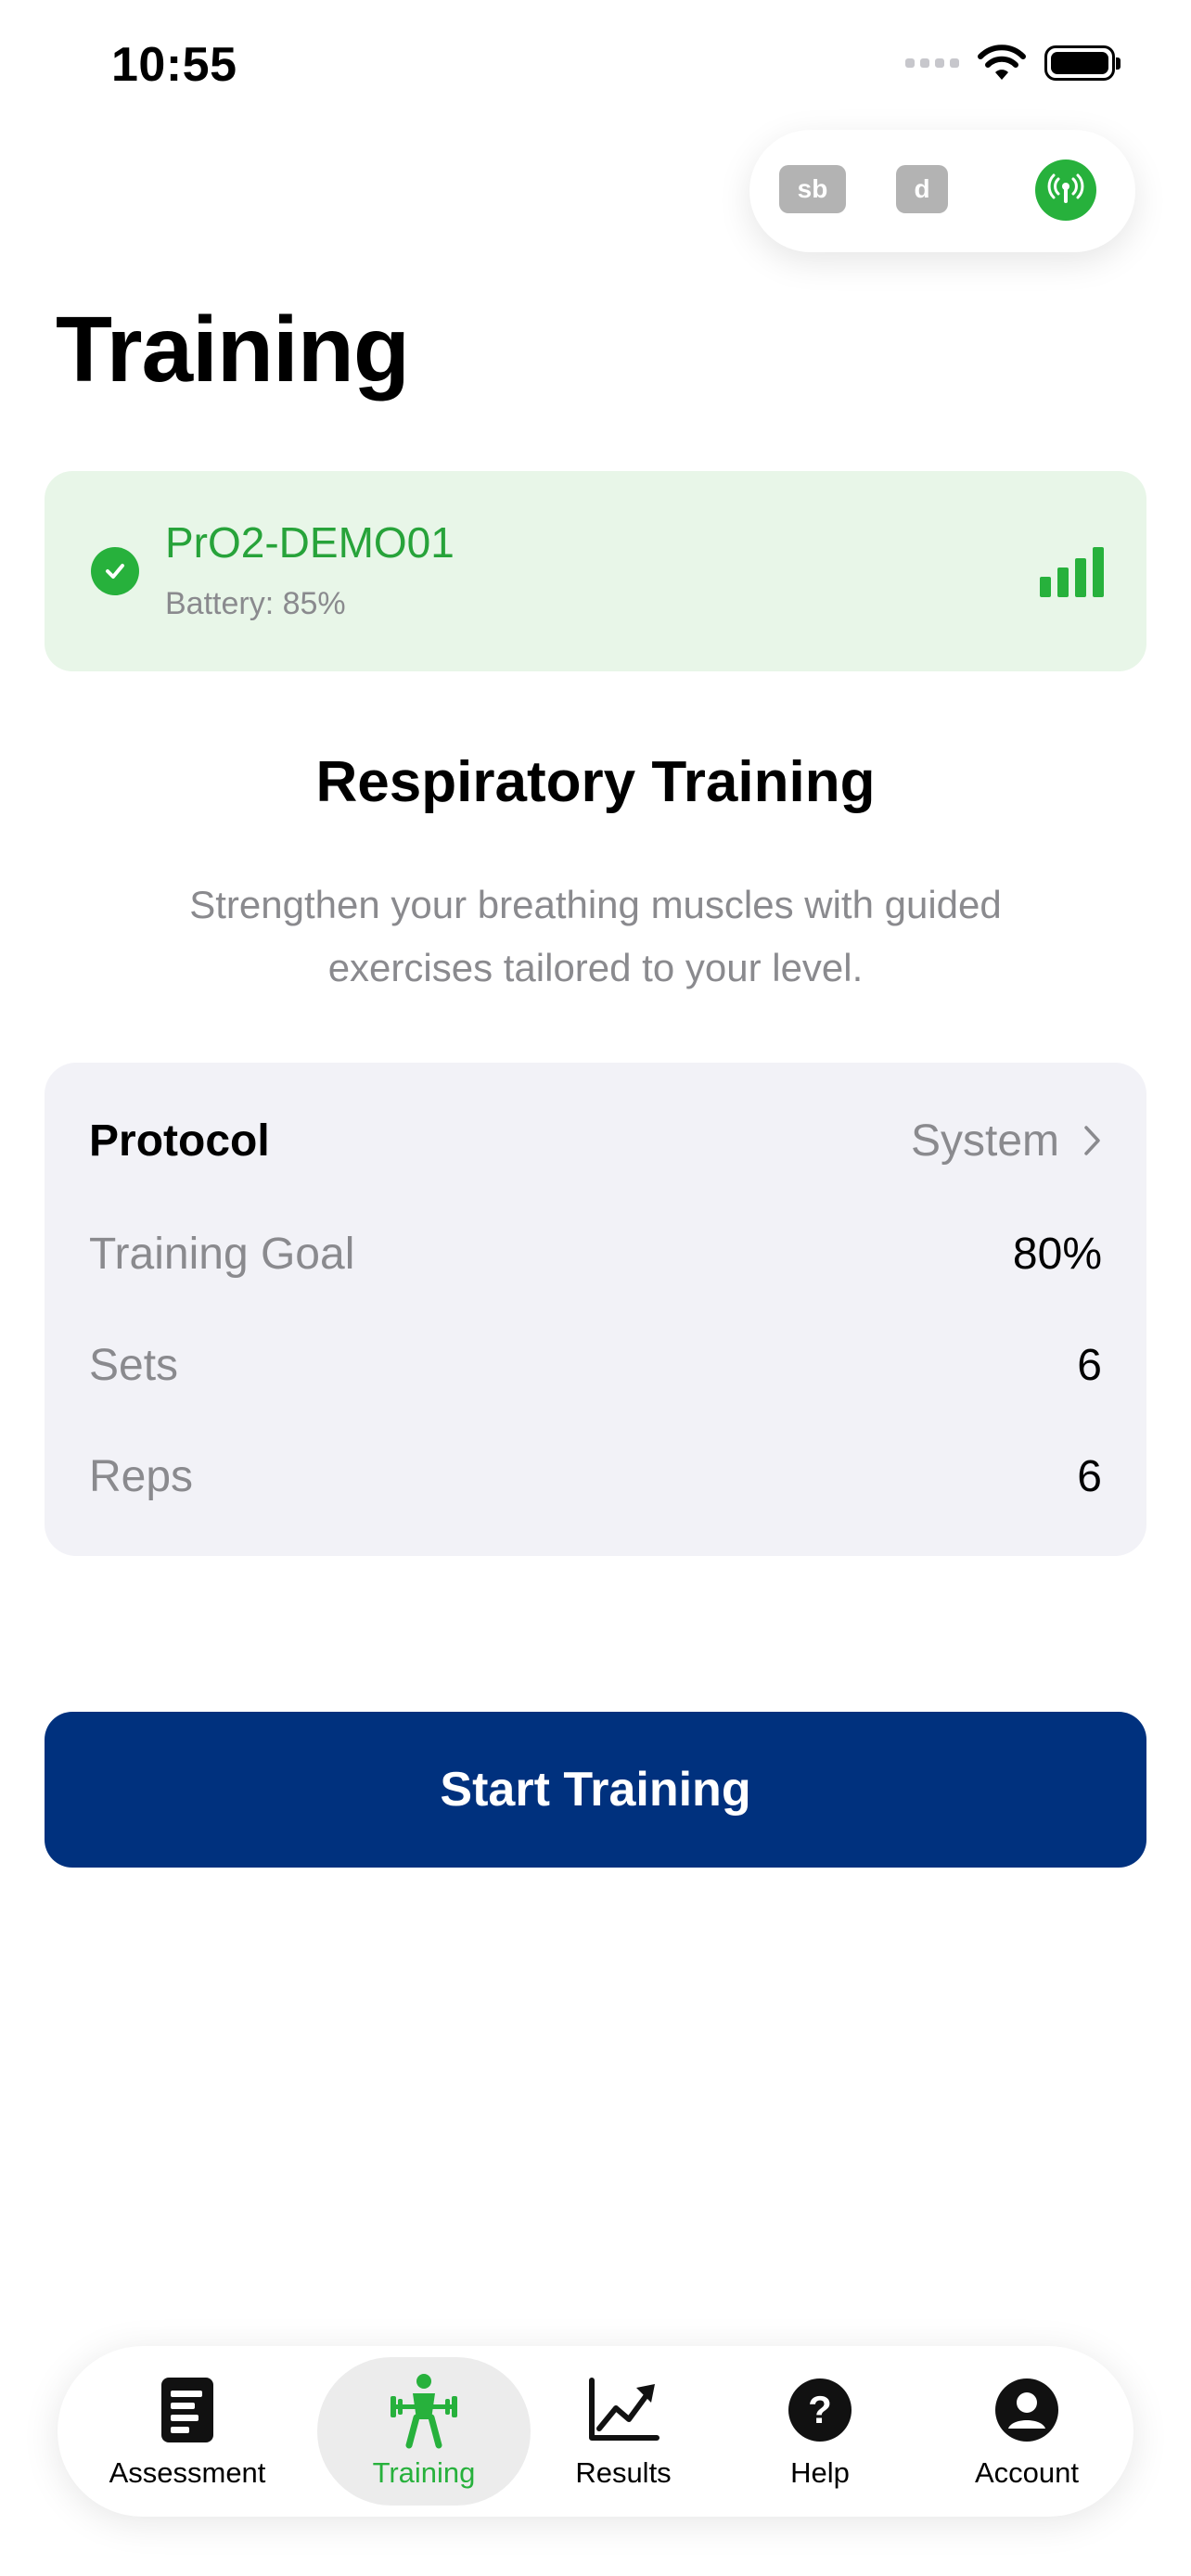 The height and width of the screenshot is (2576, 1191). Describe the element at coordinates (310, 542) in the screenshot. I see `device-name: PrO2-DEMO01` at that location.